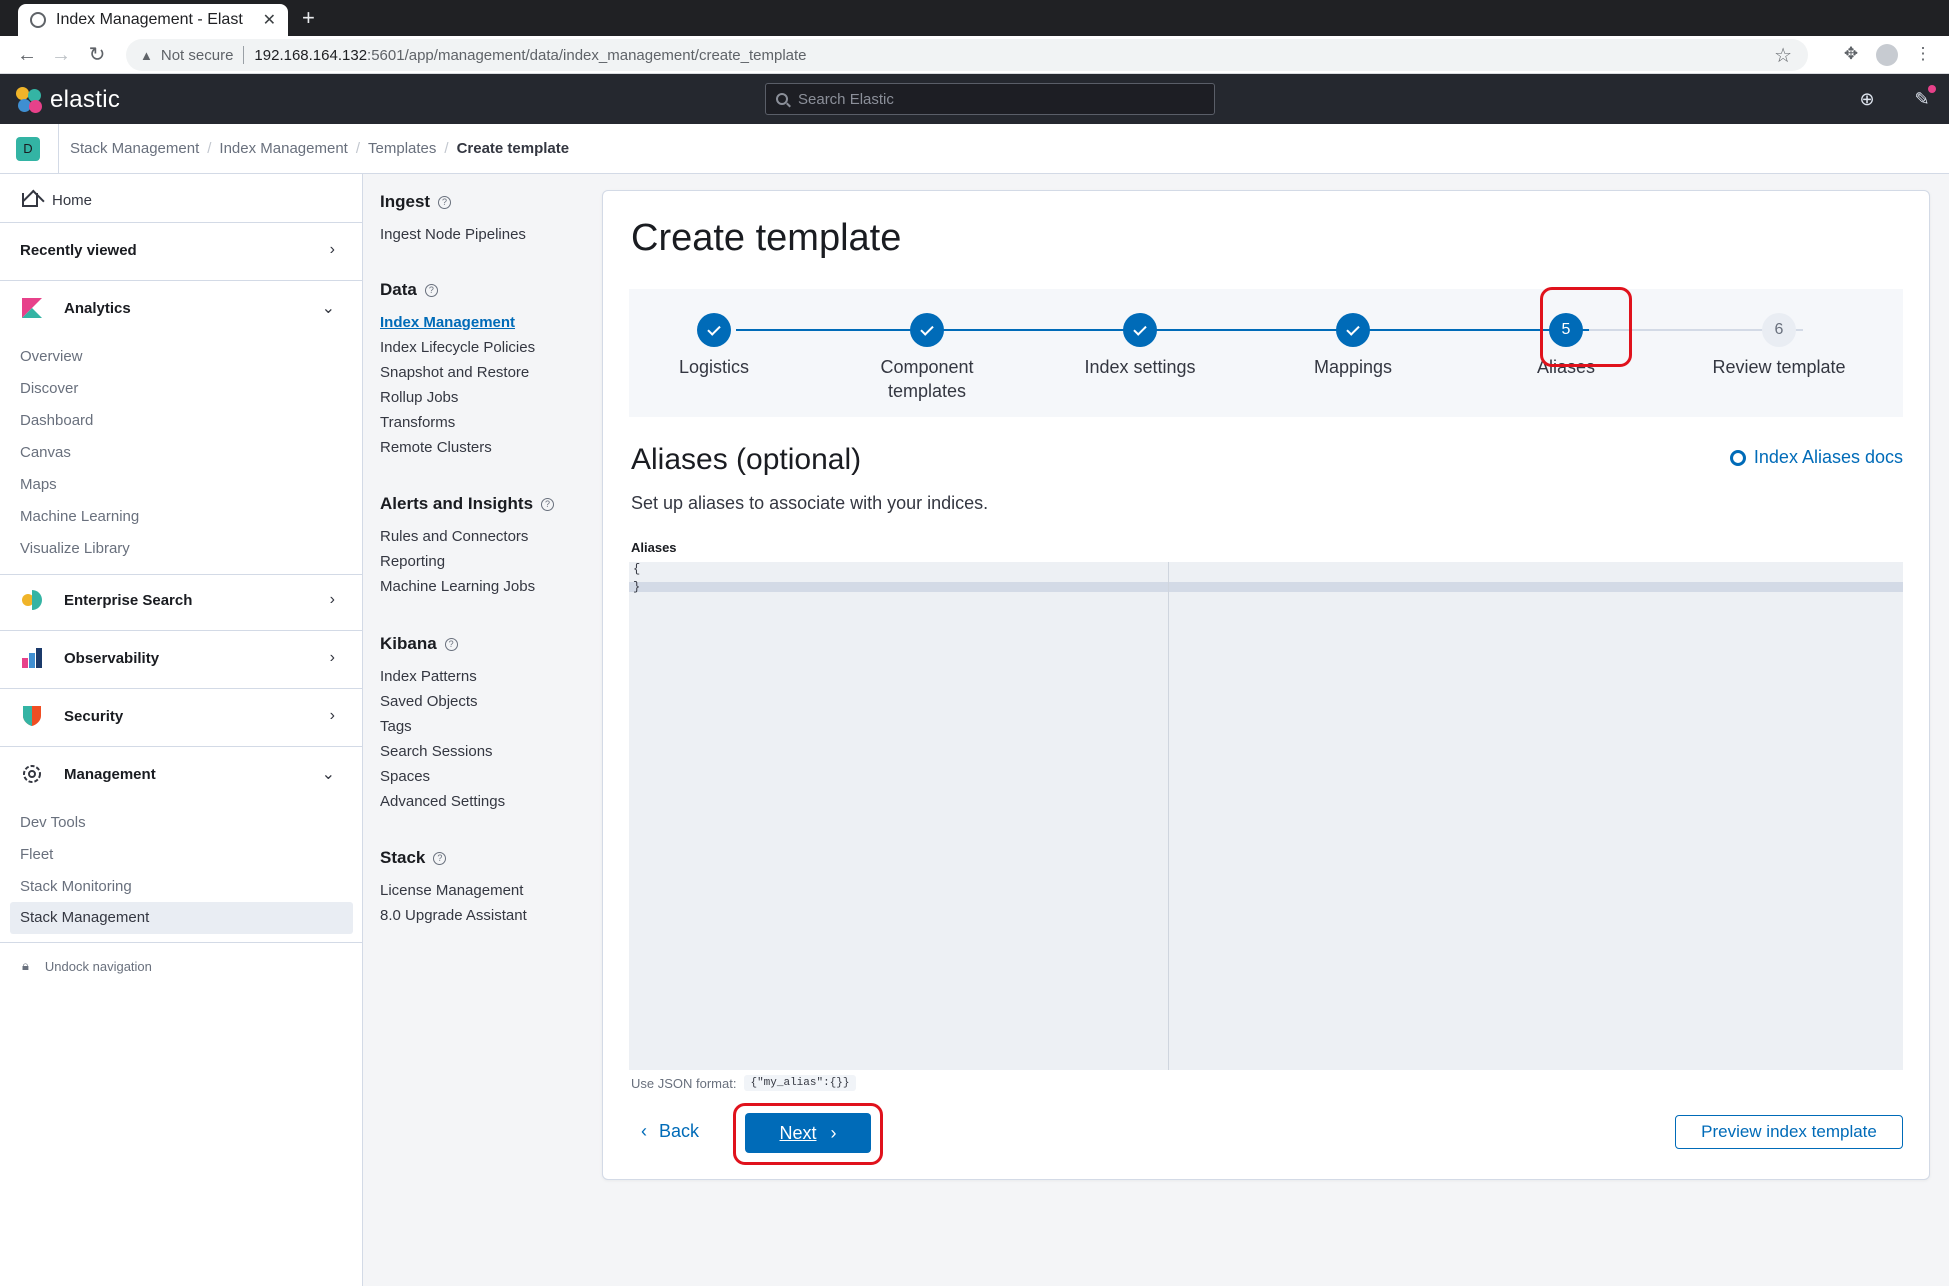 This screenshot has height=1286, width=1949. Describe the element at coordinates (436, 447) in the screenshot. I see `mgmt-item-remote-clusters: Remote Clusters` at that location.